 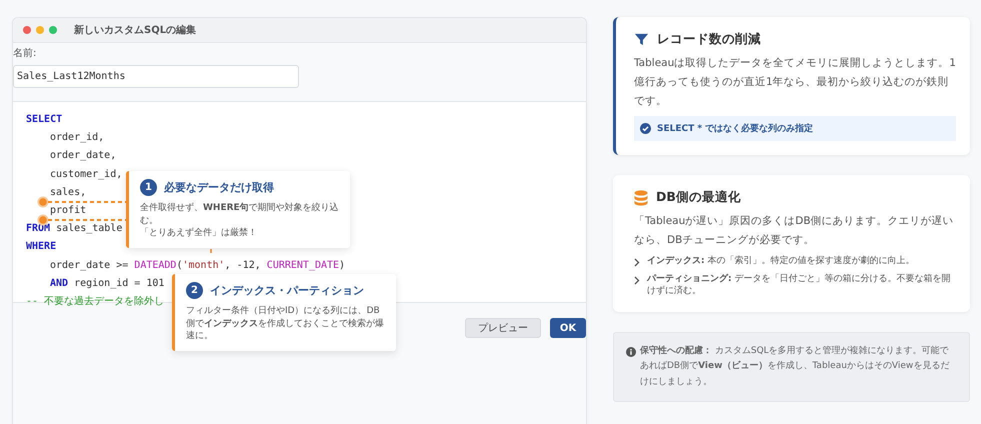 I want to click on preview-button: プレビュー, so click(x=503, y=328).